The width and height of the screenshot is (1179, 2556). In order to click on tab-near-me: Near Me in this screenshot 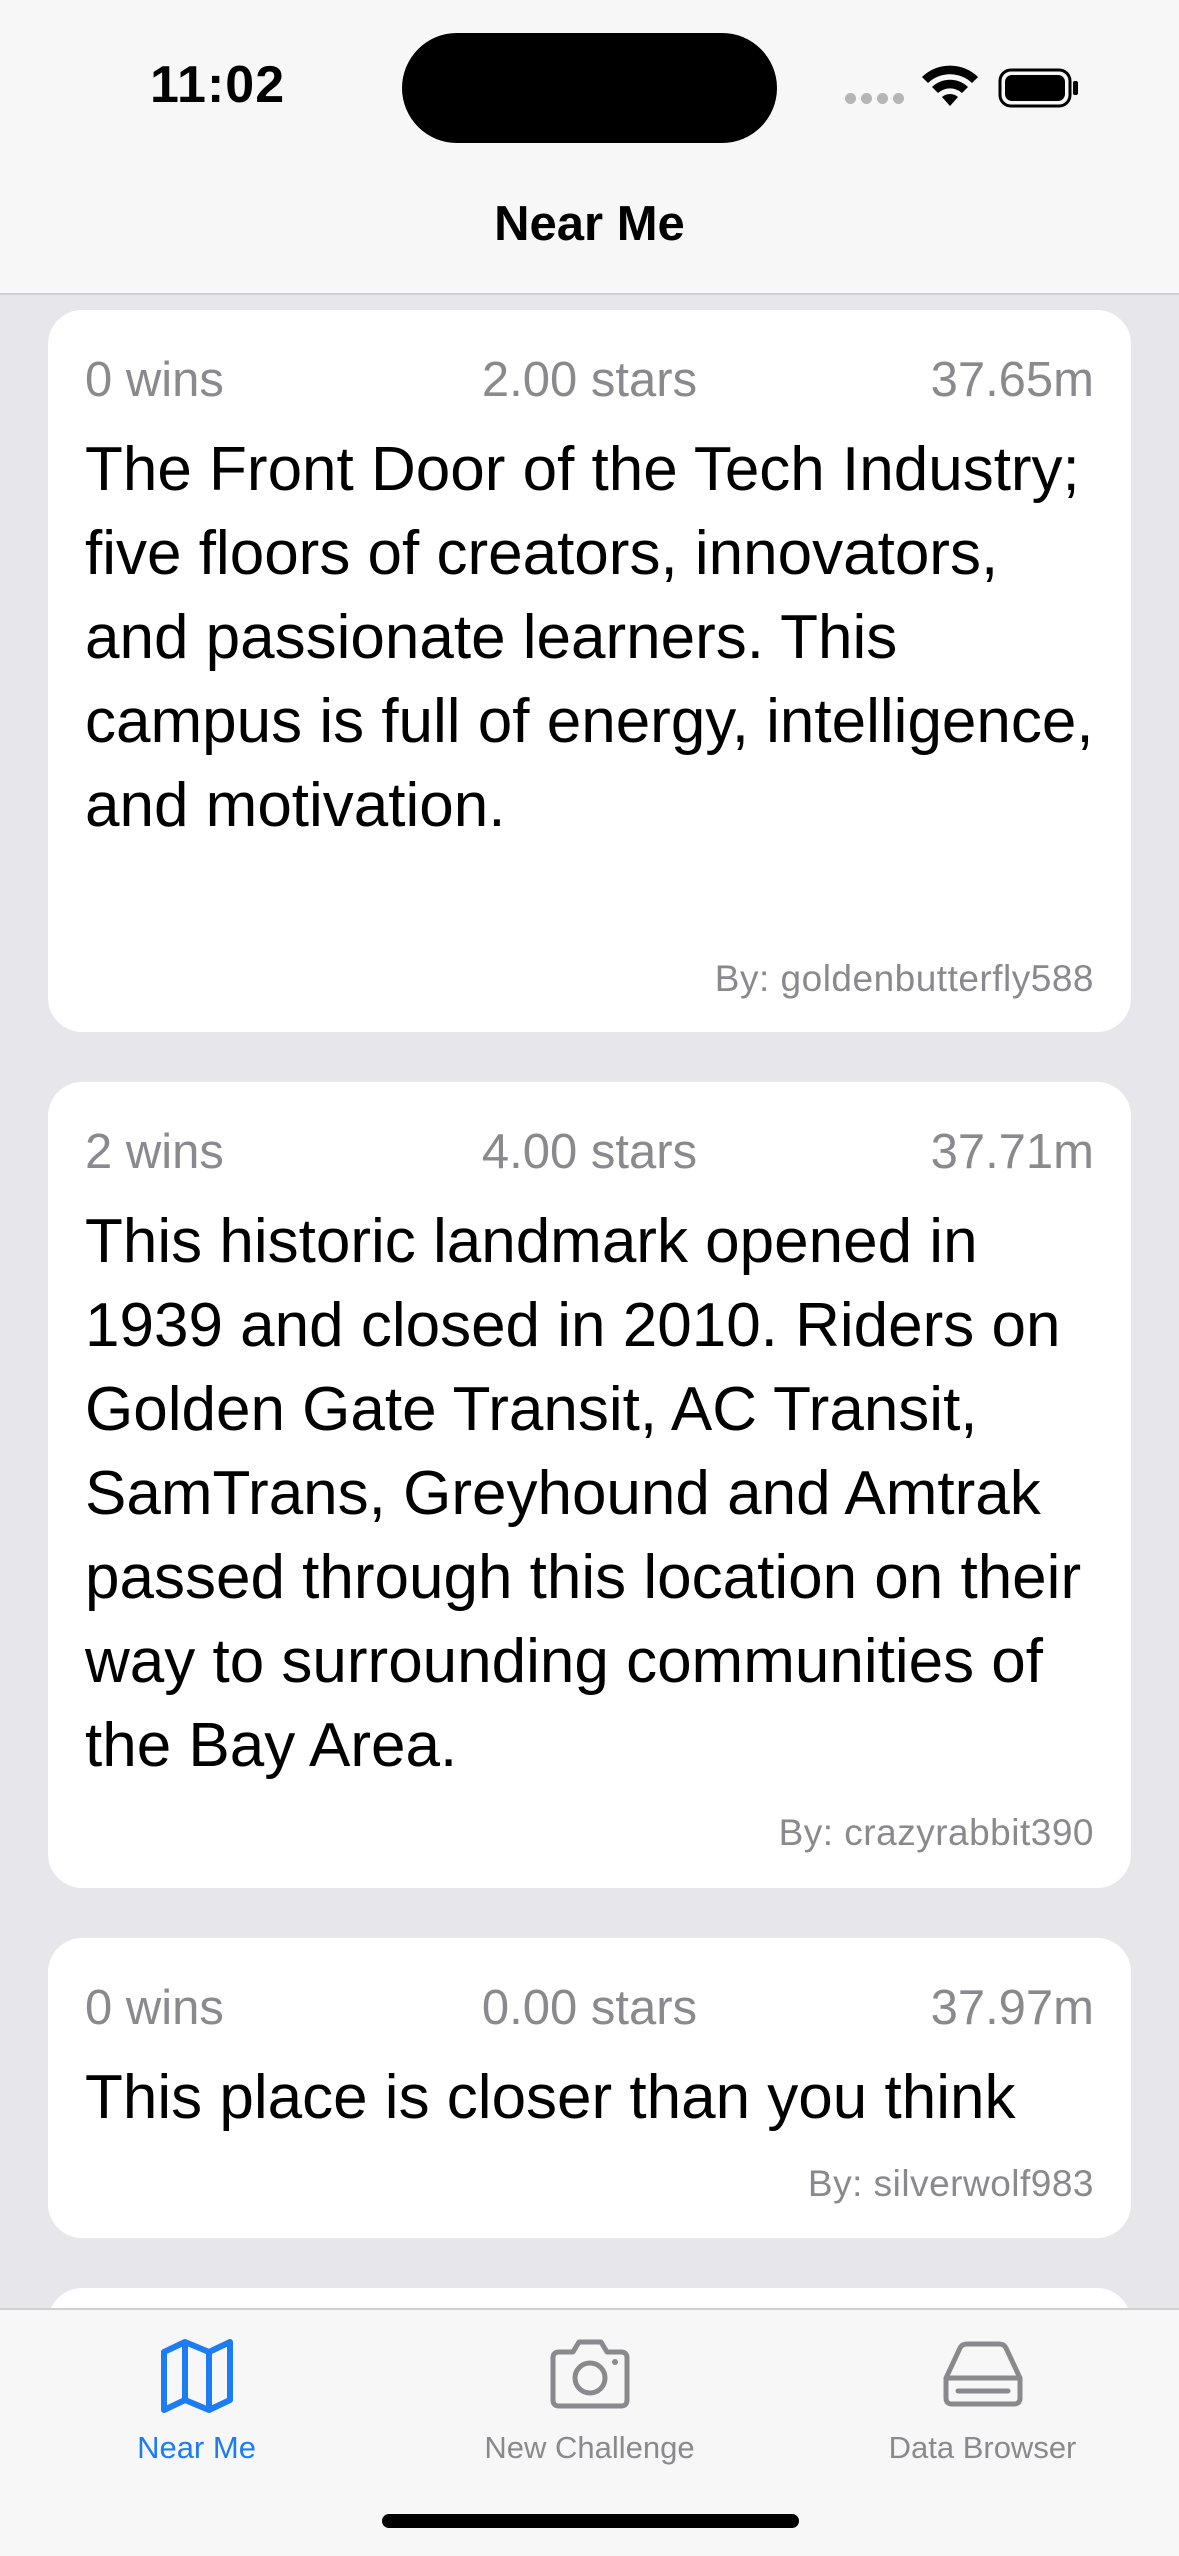, I will do `click(196, 2390)`.